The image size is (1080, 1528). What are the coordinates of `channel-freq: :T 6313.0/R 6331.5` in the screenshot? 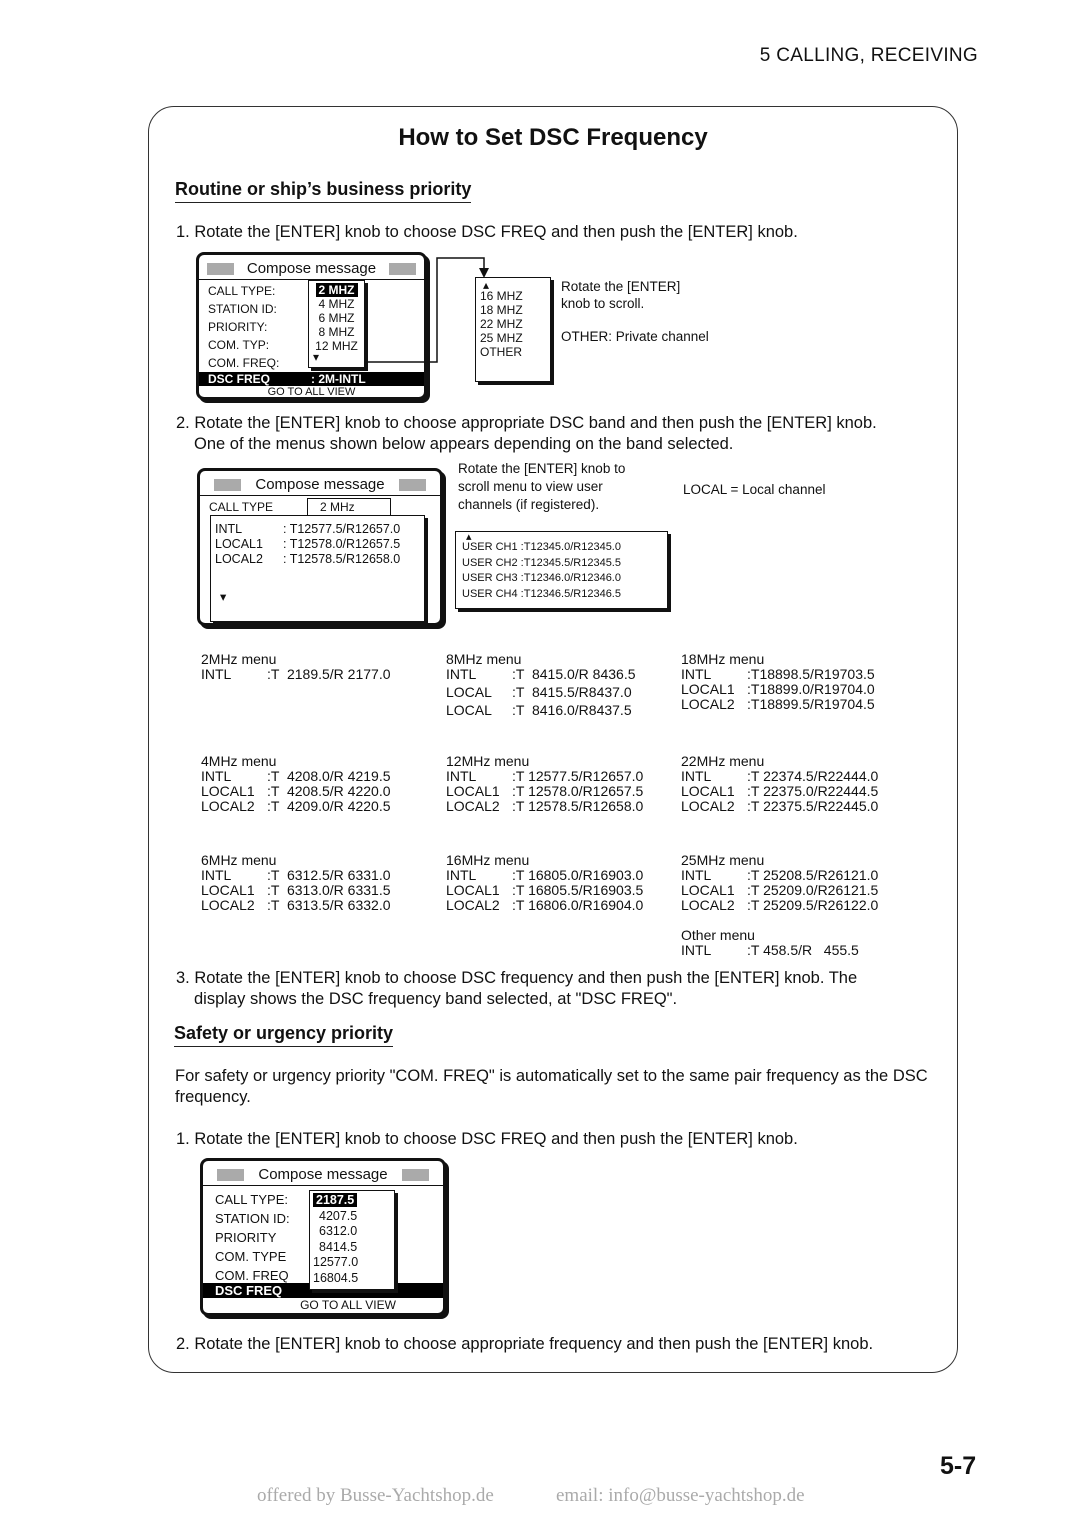 It's located at (329, 890).